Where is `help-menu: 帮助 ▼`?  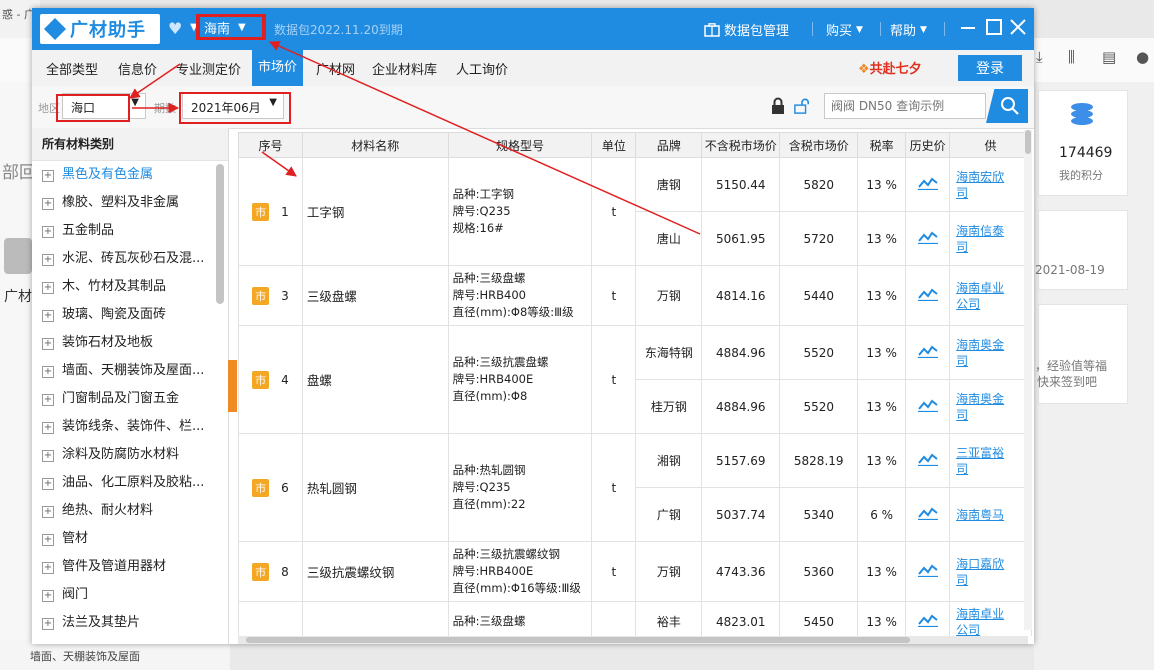
help-menu: 帮助 ▼ is located at coordinates (908, 29).